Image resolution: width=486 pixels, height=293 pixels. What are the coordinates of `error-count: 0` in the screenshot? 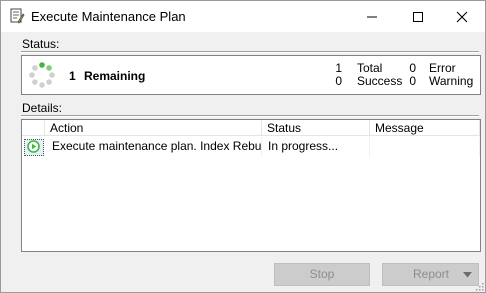 It's located at (412, 68).